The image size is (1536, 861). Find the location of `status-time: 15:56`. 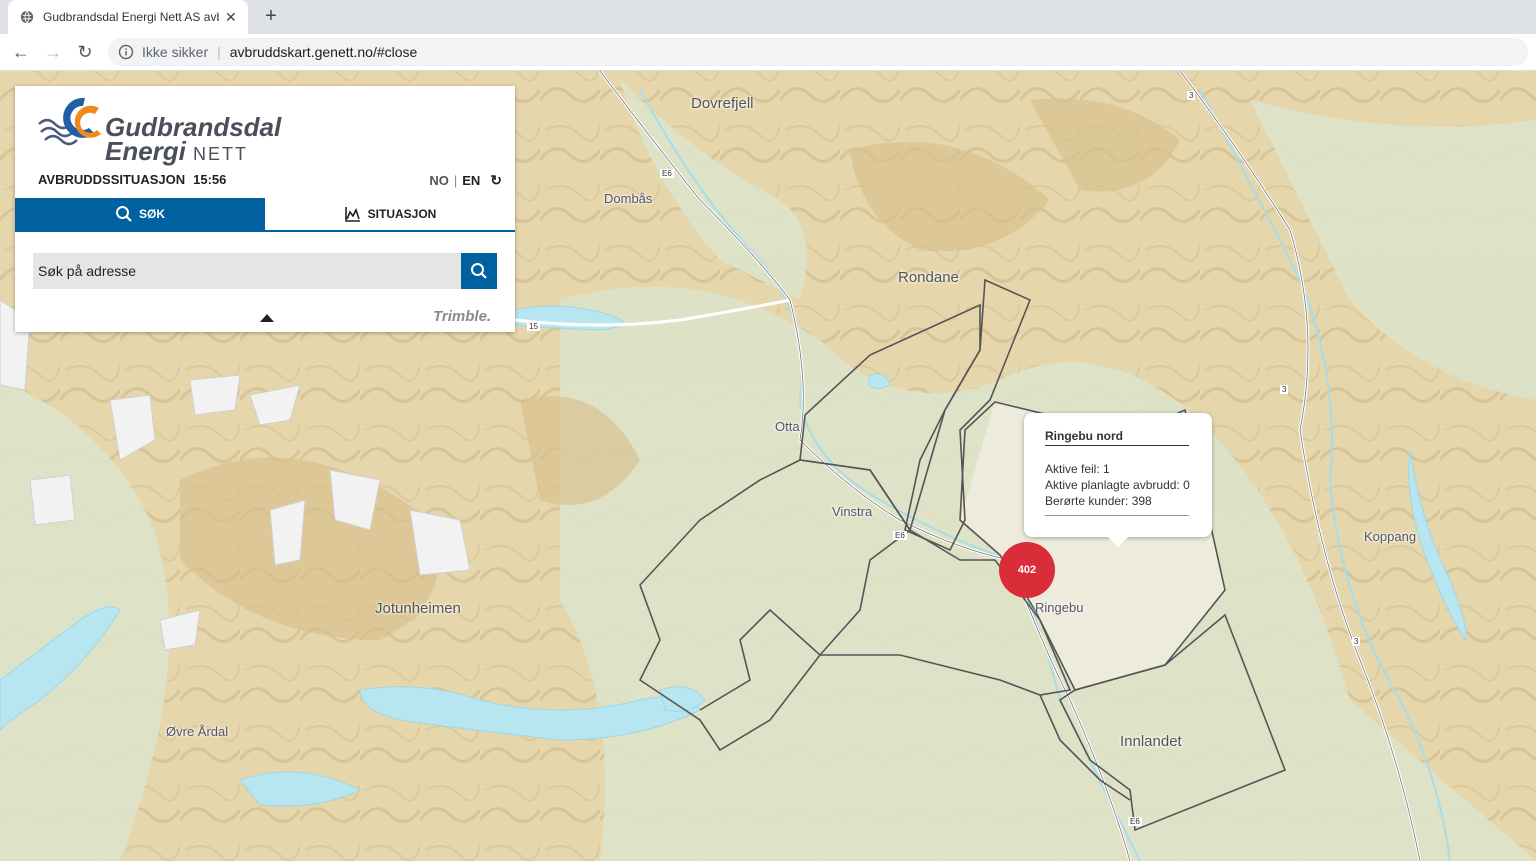

status-time: 15:56 is located at coordinates (210, 179).